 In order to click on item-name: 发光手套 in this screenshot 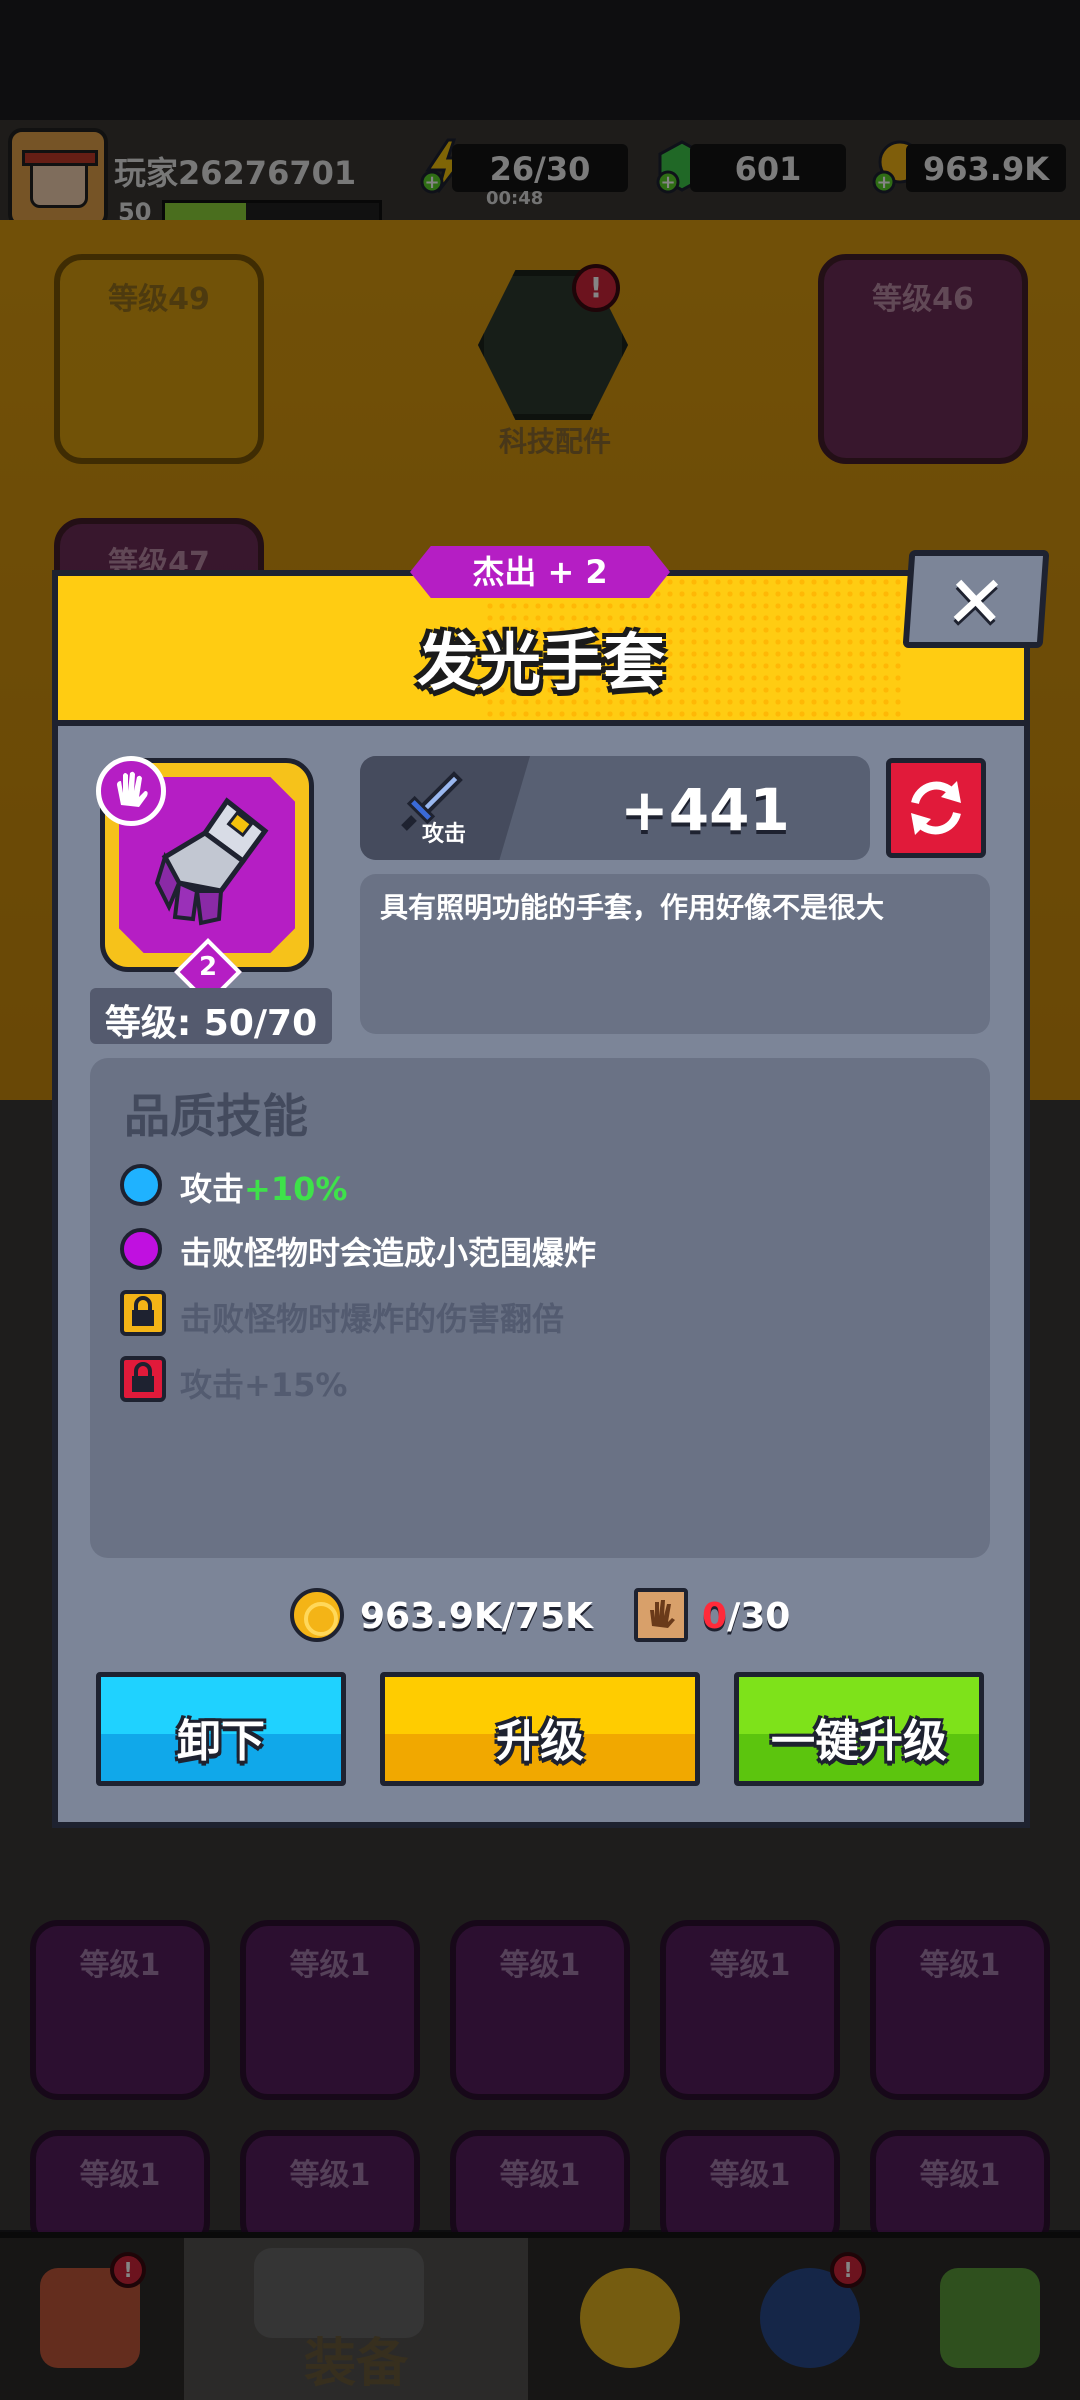, I will do `click(540, 662)`.